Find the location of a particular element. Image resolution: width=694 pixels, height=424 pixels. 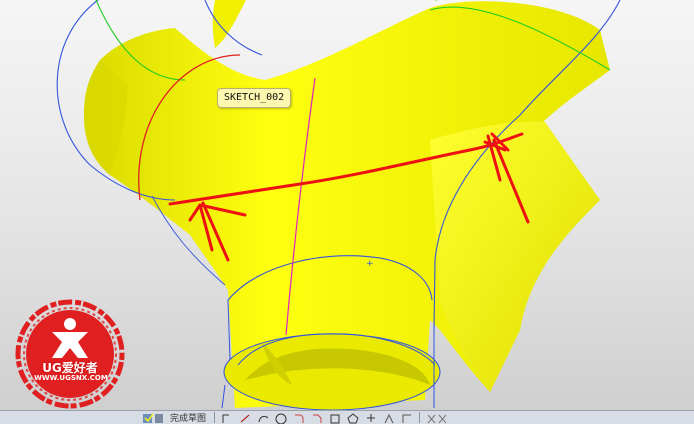

constraint-icon is located at coordinates (407, 418).